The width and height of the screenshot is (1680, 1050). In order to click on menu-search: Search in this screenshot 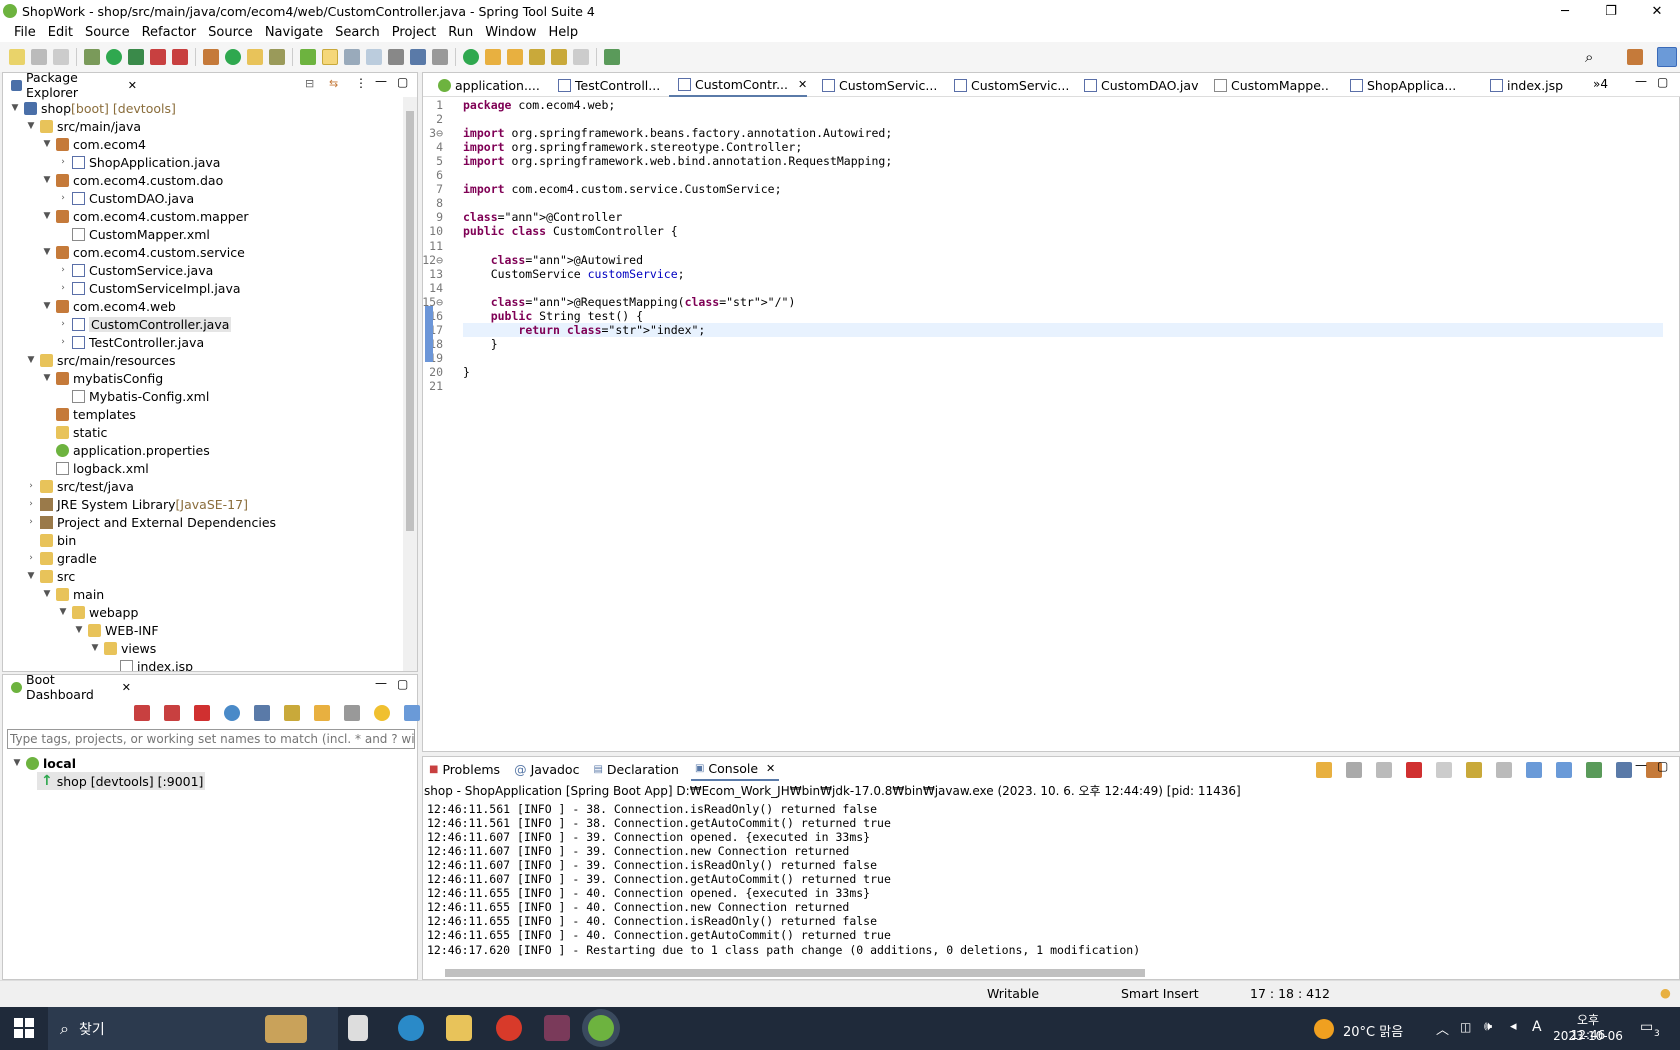, I will do `click(357, 32)`.